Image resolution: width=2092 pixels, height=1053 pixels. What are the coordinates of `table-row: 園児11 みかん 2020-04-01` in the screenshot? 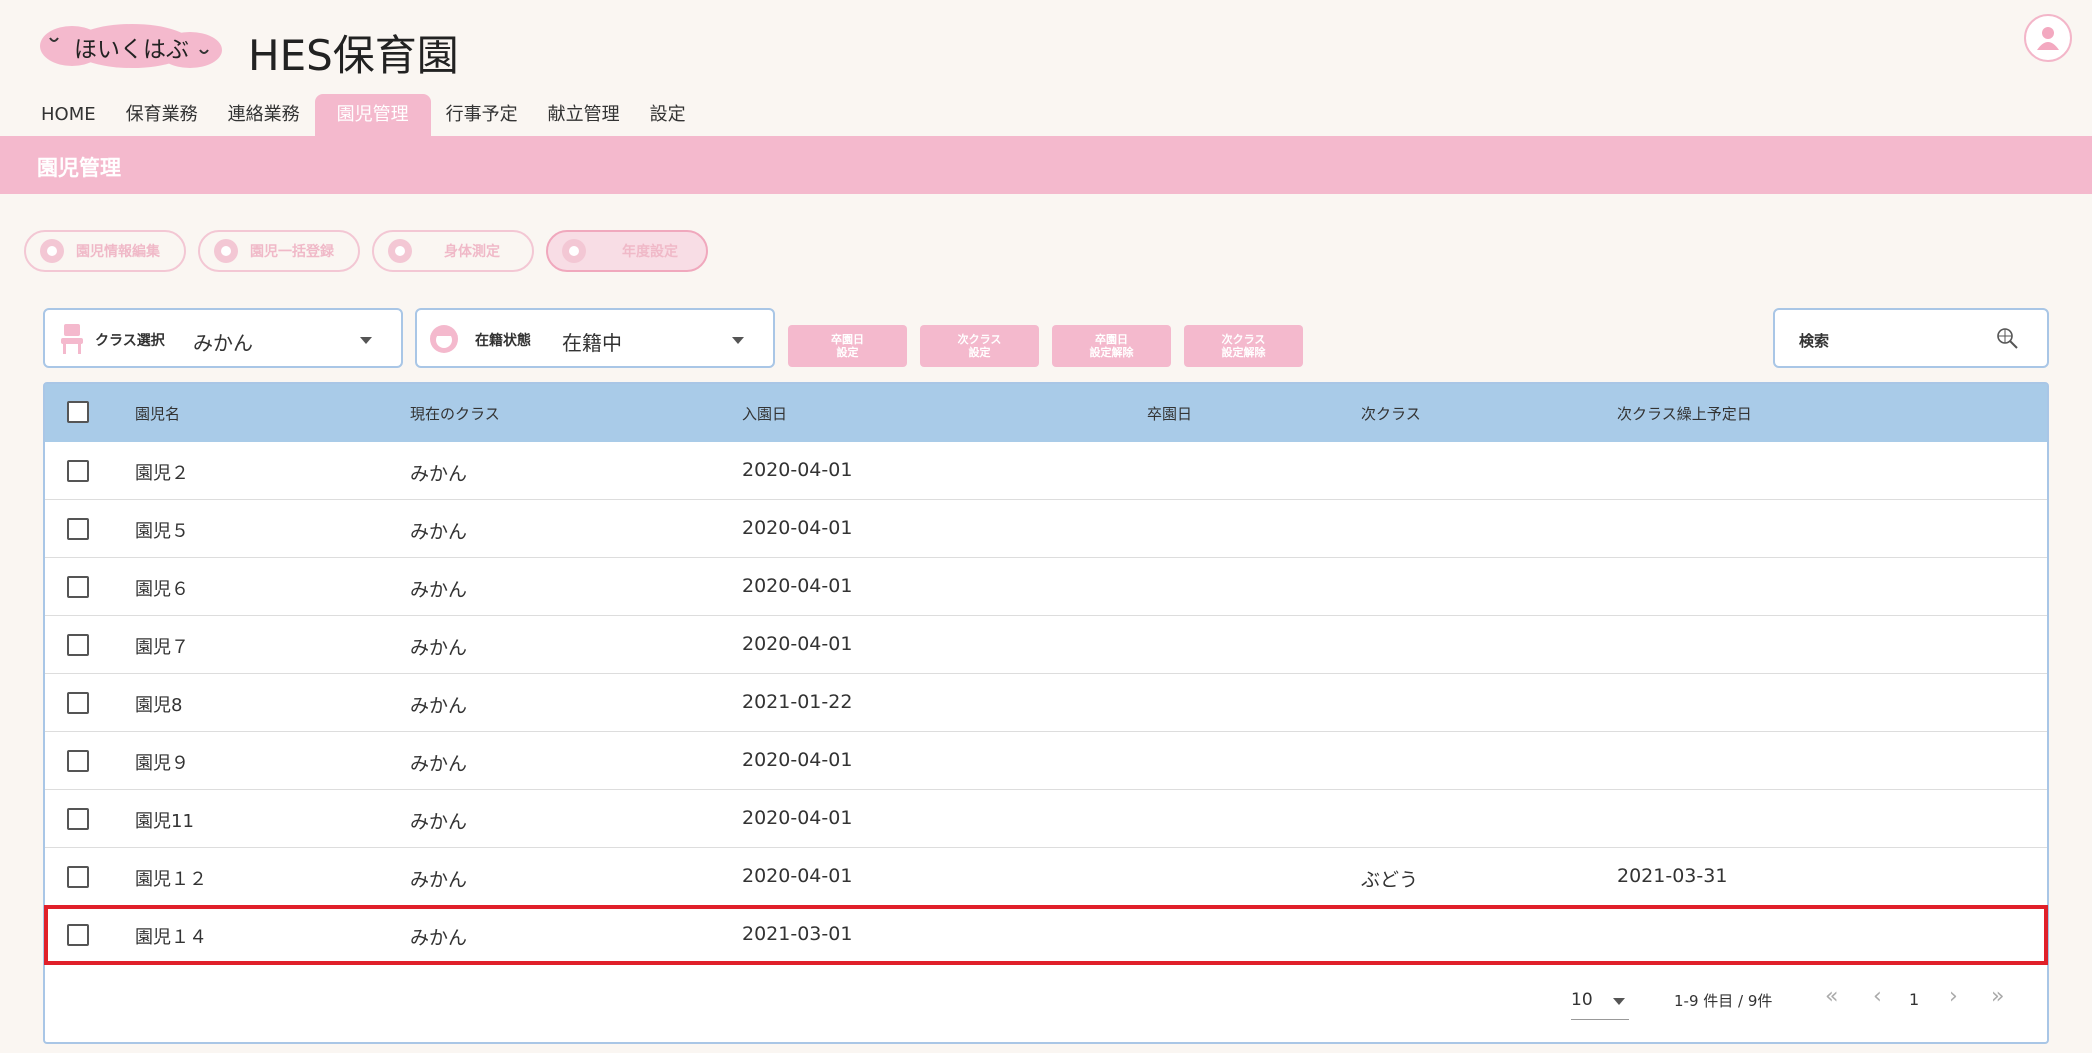 It's located at (1046, 819).